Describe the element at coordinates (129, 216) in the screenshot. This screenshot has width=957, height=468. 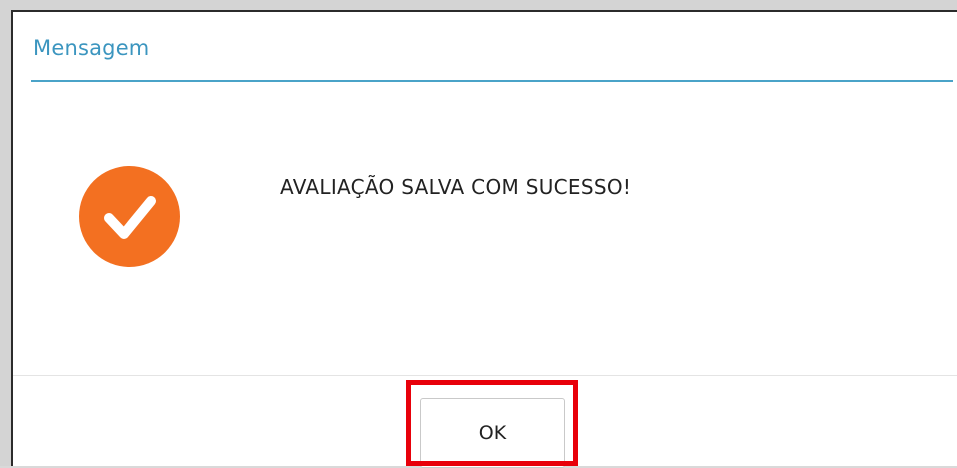
I see `check-circle-icon` at that location.